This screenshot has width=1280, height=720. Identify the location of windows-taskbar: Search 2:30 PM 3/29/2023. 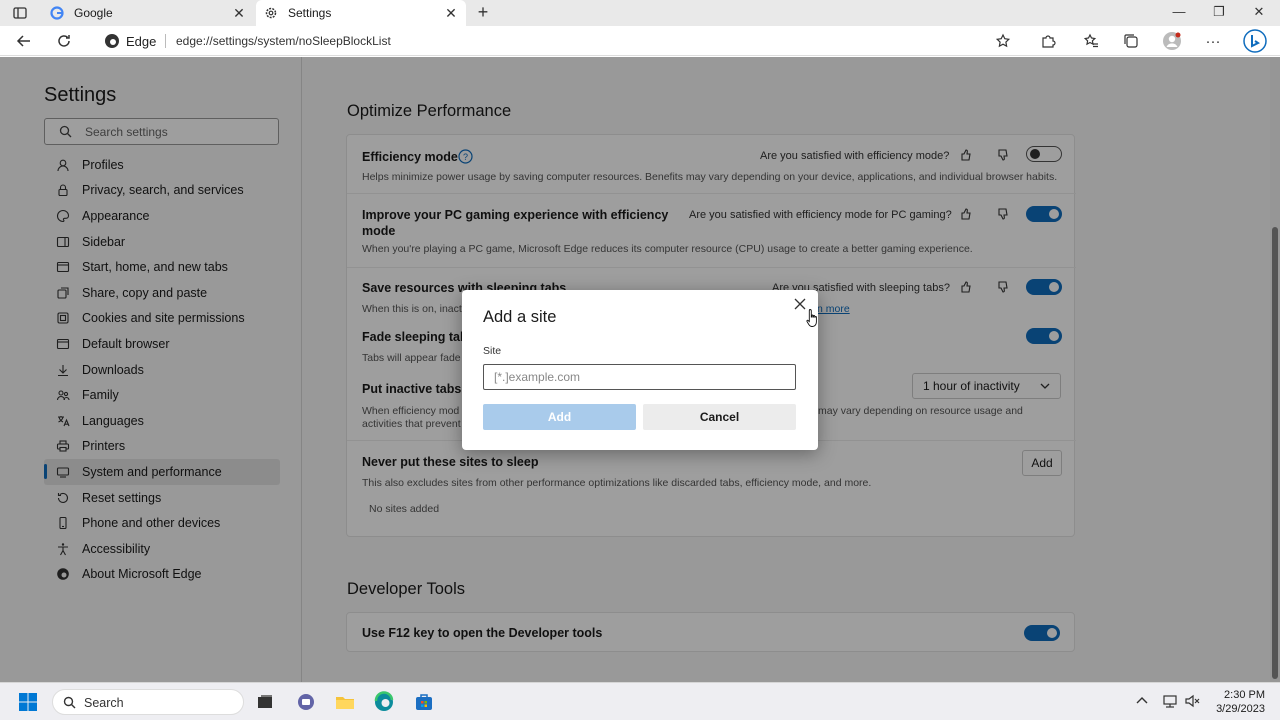
(640, 701).